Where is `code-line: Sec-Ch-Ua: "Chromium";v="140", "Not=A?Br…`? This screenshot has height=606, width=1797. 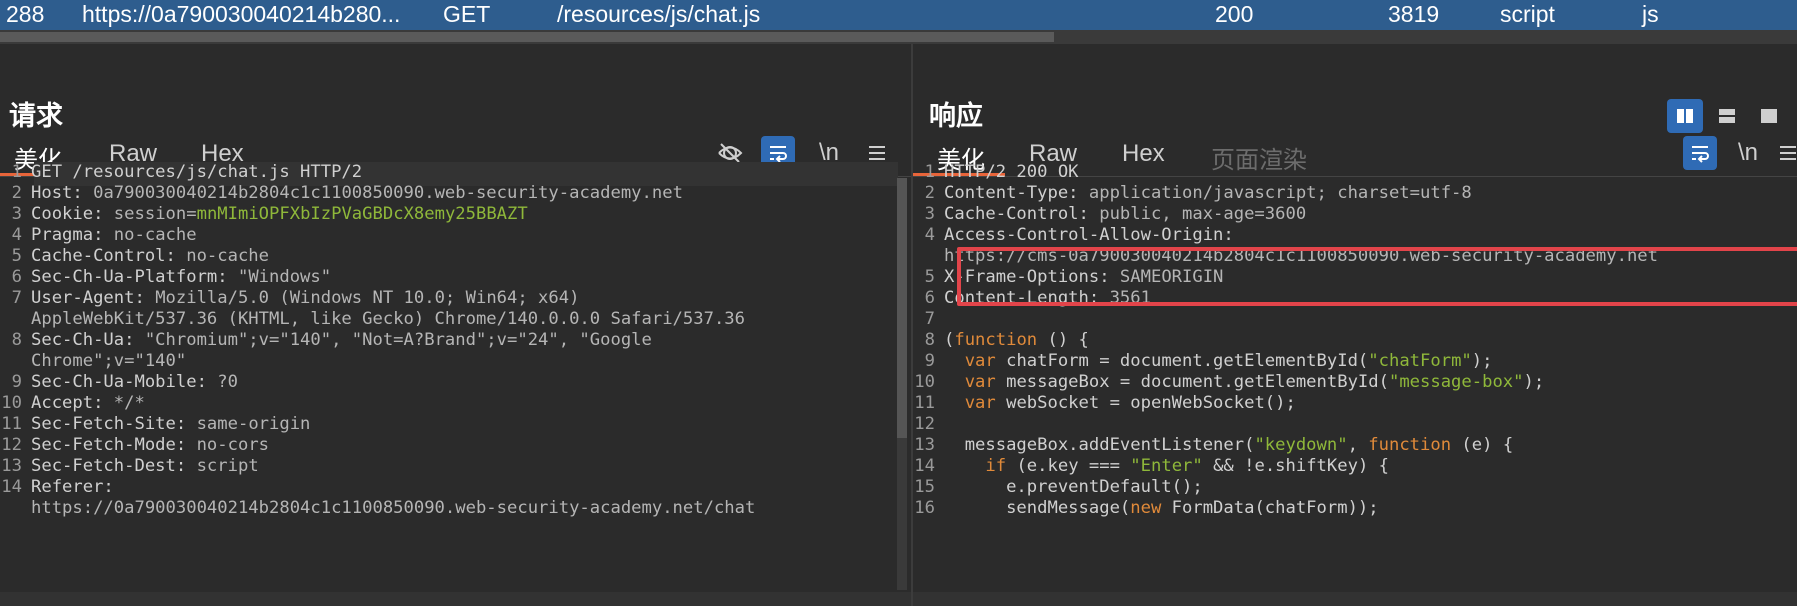
code-line: Sec-Ch-Ua: "Chromium";v="140", "Not=A?Br… is located at coordinates (341, 340).